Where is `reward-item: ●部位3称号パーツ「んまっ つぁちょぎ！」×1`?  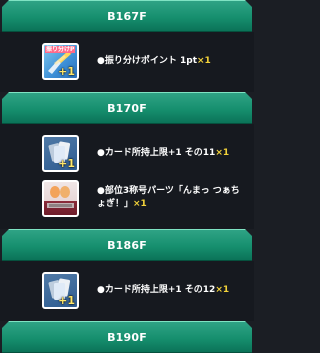 reward-item: ●部位3称号パーツ「んまっ つぁちょぎ！」×1 is located at coordinates (127, 198).